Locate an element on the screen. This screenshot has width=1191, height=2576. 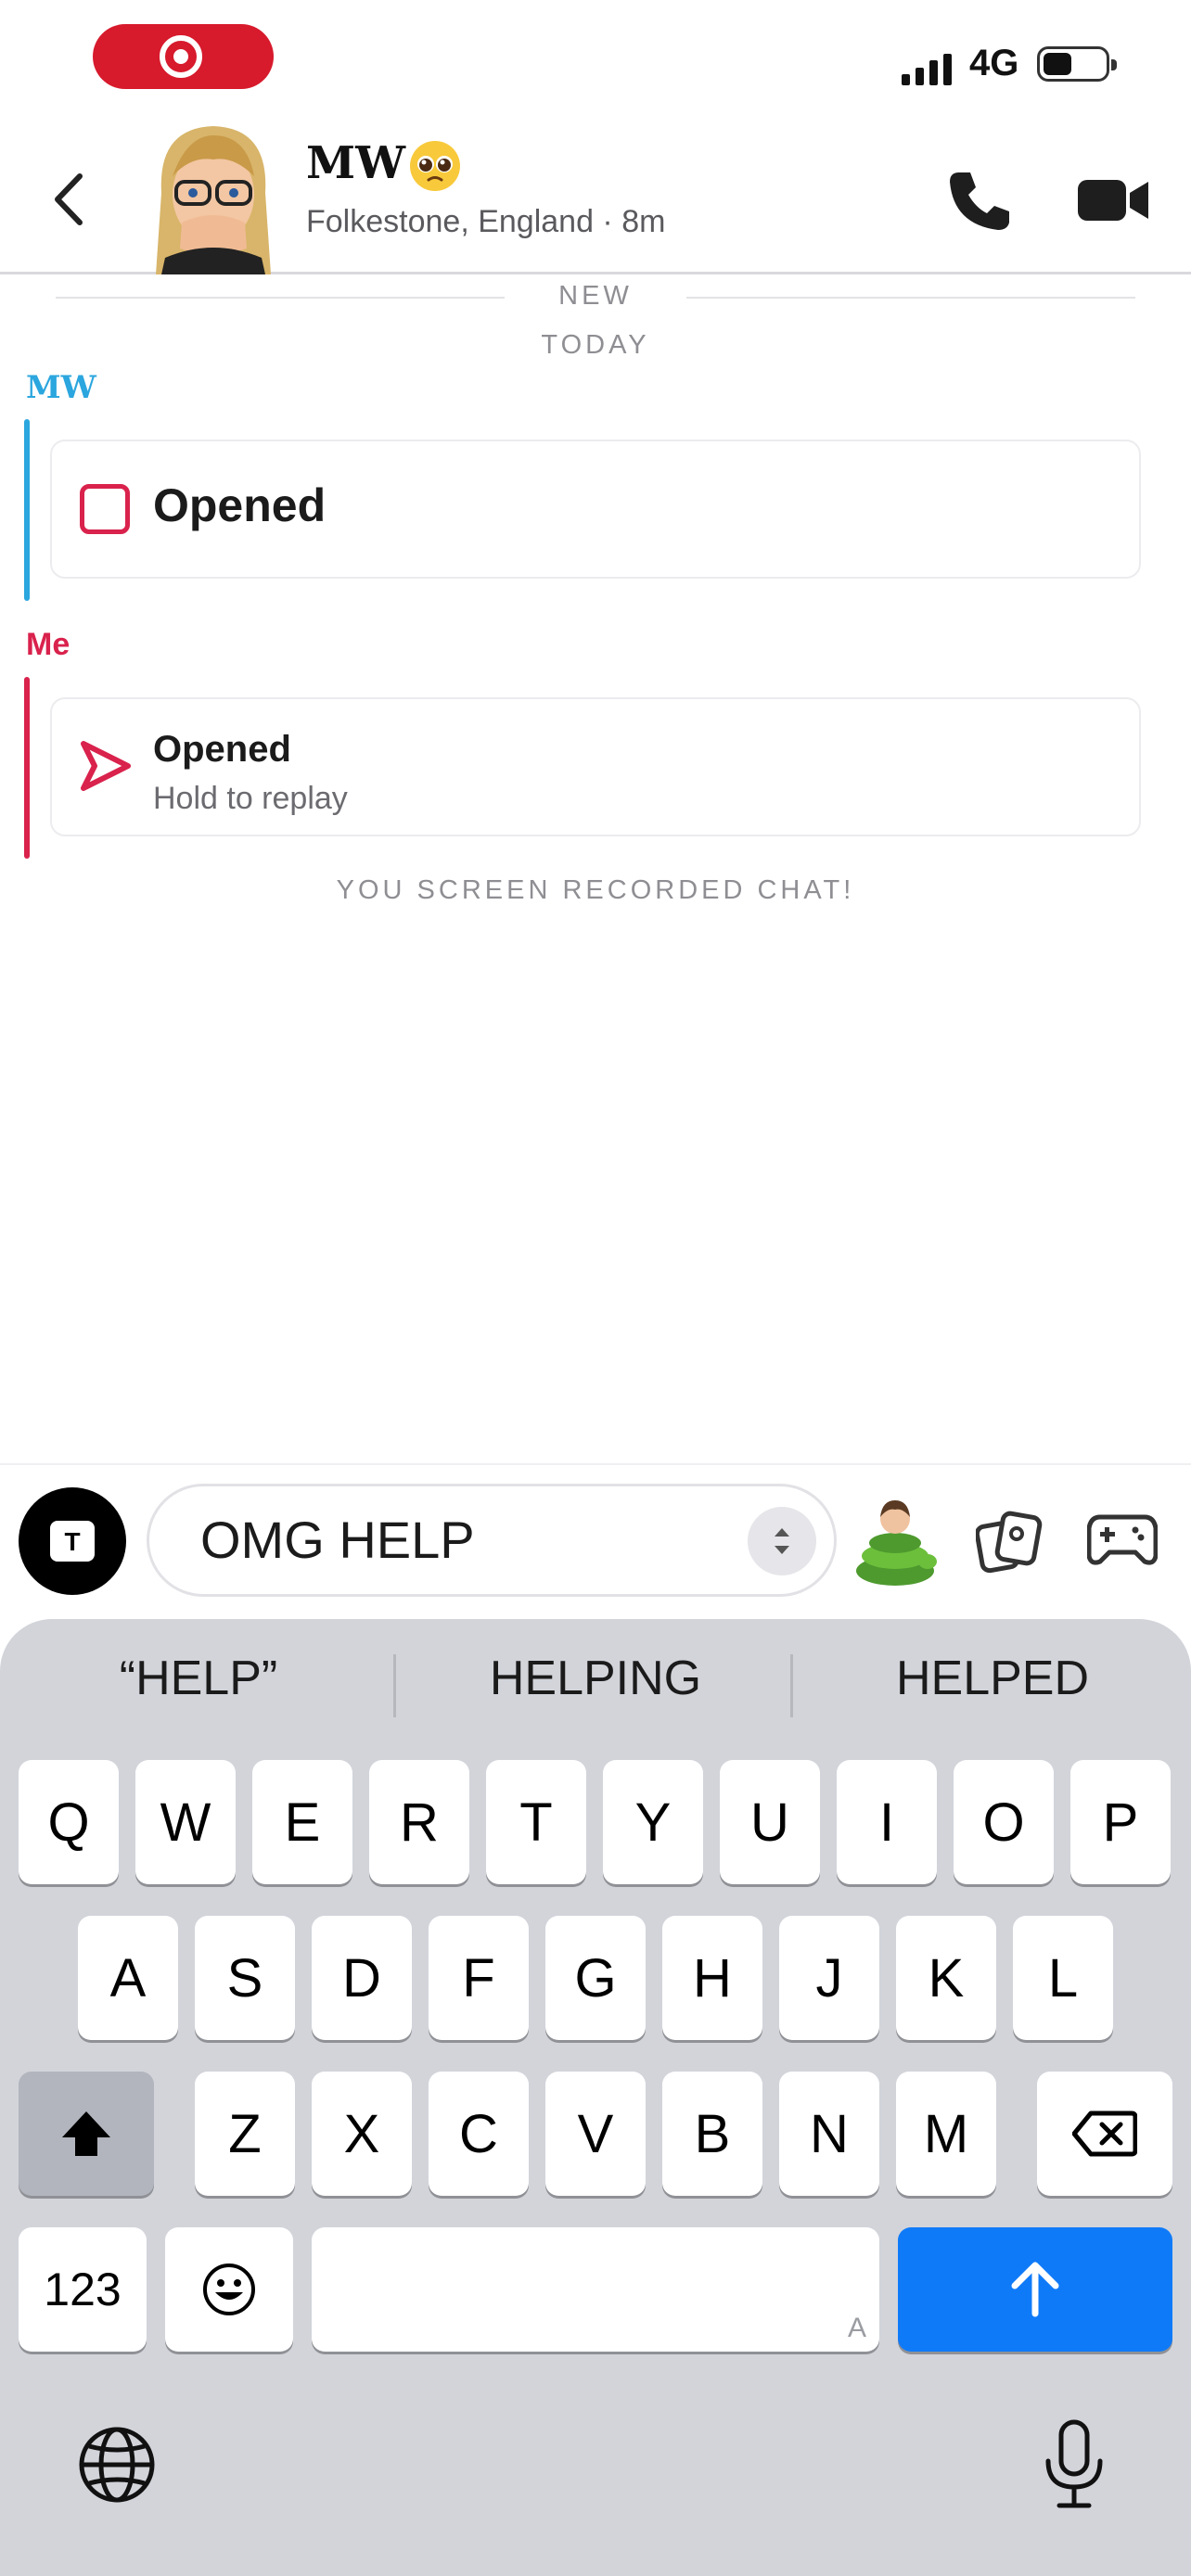
replay-hint: Hold to replay is located at coordinates (250, 799).